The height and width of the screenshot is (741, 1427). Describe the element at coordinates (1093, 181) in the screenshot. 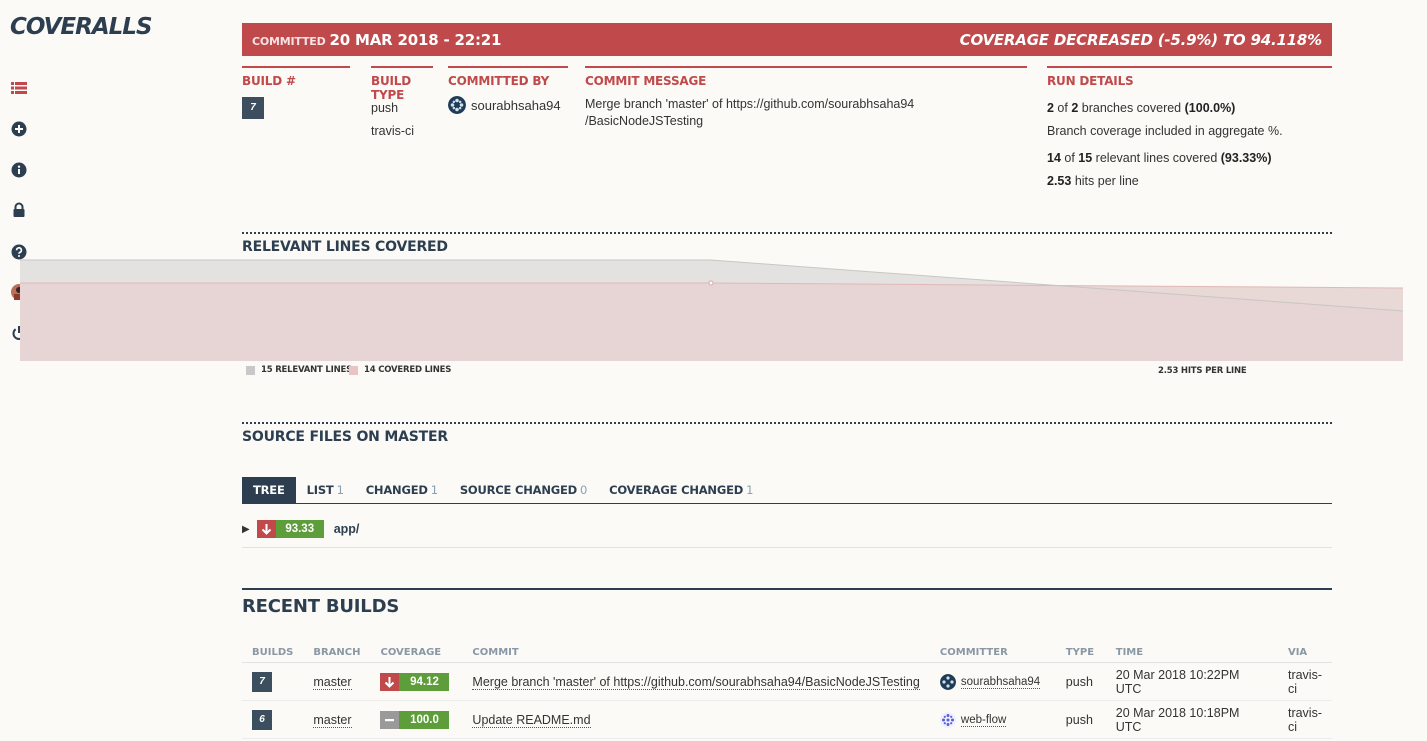

I see `hits-per-line: 2.53 hits per line` at that location.